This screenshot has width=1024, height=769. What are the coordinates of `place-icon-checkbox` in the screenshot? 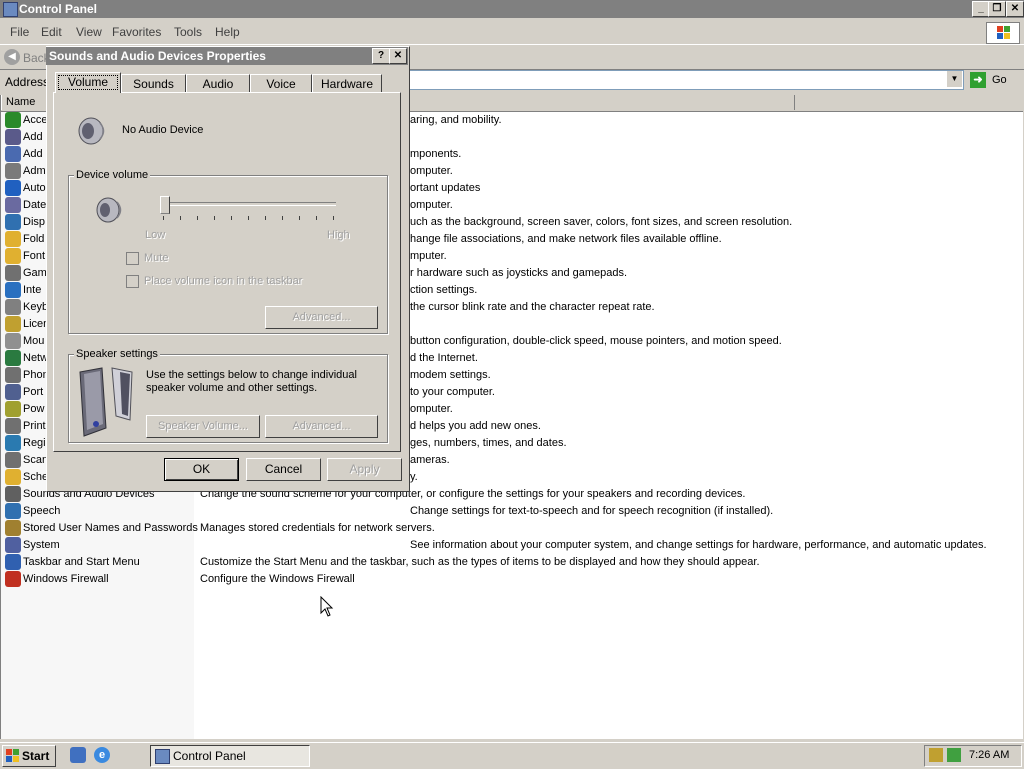 It's located at (132, 281).